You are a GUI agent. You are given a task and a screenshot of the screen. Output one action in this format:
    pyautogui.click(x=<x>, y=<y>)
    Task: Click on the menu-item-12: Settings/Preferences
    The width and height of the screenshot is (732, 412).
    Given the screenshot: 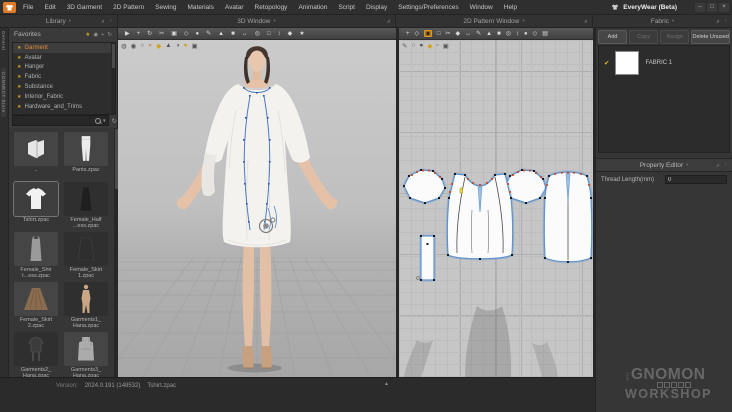 What is the action you would take?
    pyautogui.click(x=428, y=7)
    